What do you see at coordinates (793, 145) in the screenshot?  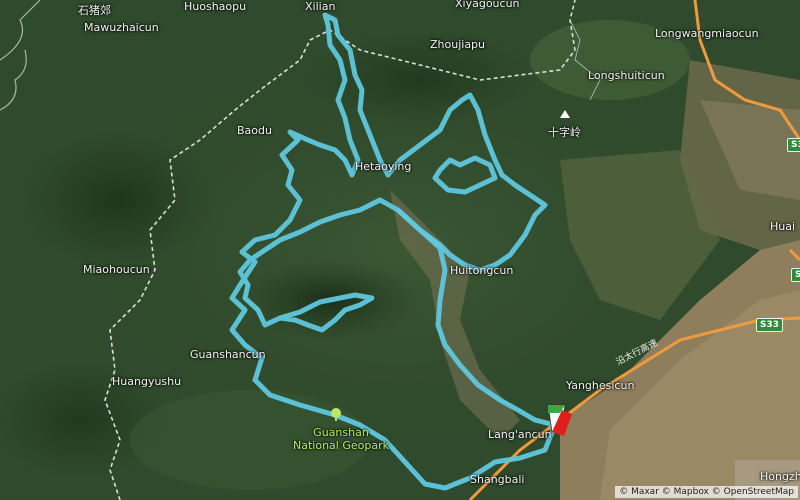 I see `highway-shield-s3-north: S3` at bounding box center [793, 145].